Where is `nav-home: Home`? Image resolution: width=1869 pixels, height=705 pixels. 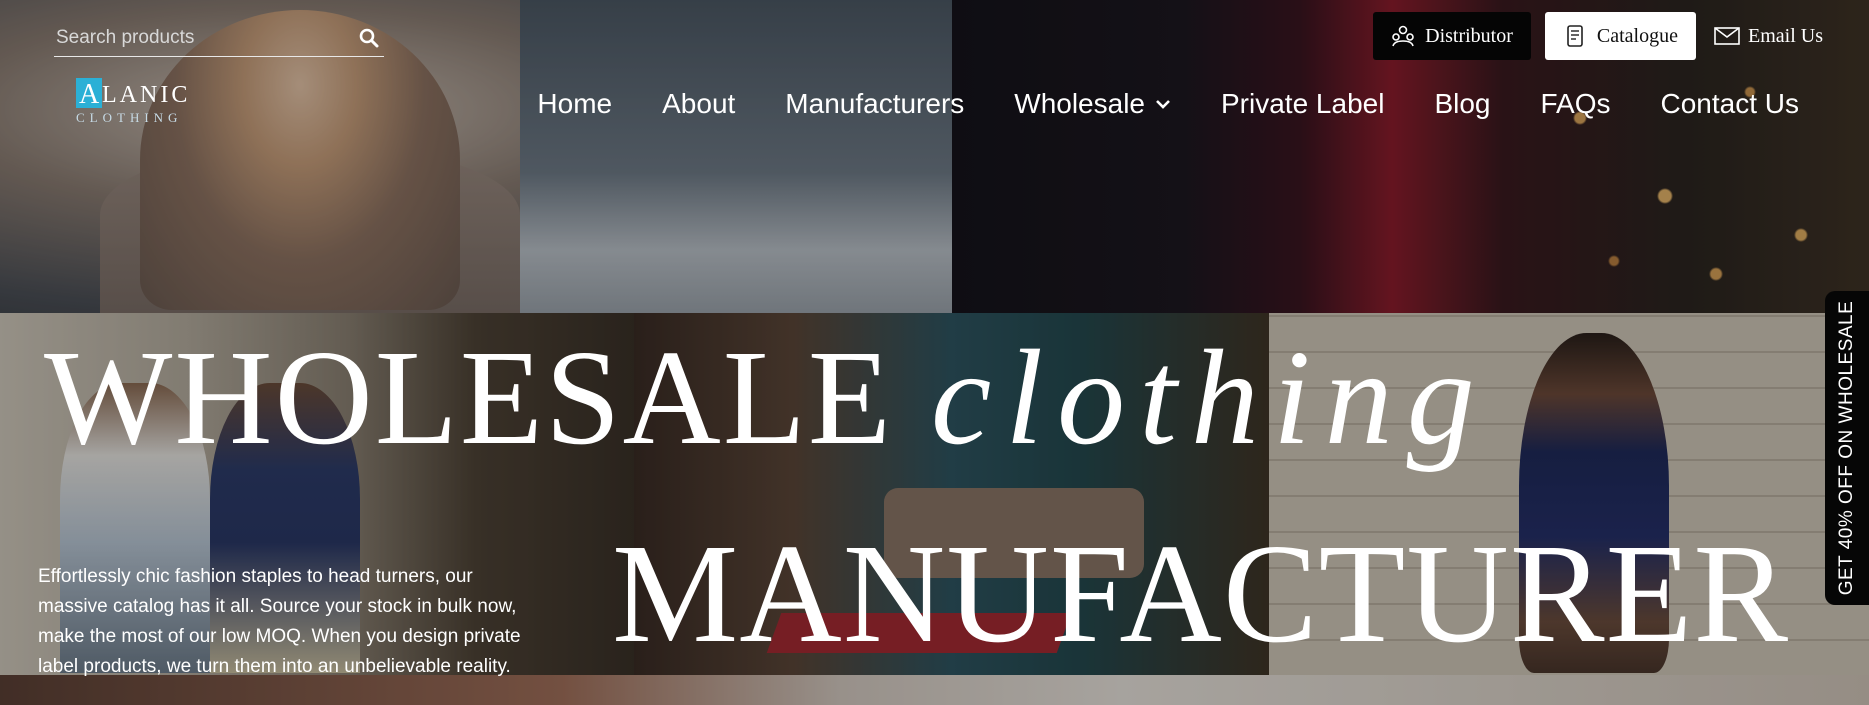
nav-home: Home is located at coordinates (574, 104).